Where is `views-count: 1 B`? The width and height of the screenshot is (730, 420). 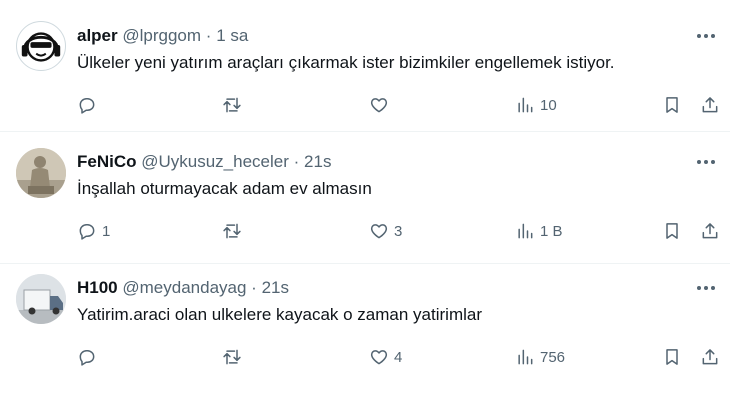 views-count: 1 B is located at coordinates (551, 231).